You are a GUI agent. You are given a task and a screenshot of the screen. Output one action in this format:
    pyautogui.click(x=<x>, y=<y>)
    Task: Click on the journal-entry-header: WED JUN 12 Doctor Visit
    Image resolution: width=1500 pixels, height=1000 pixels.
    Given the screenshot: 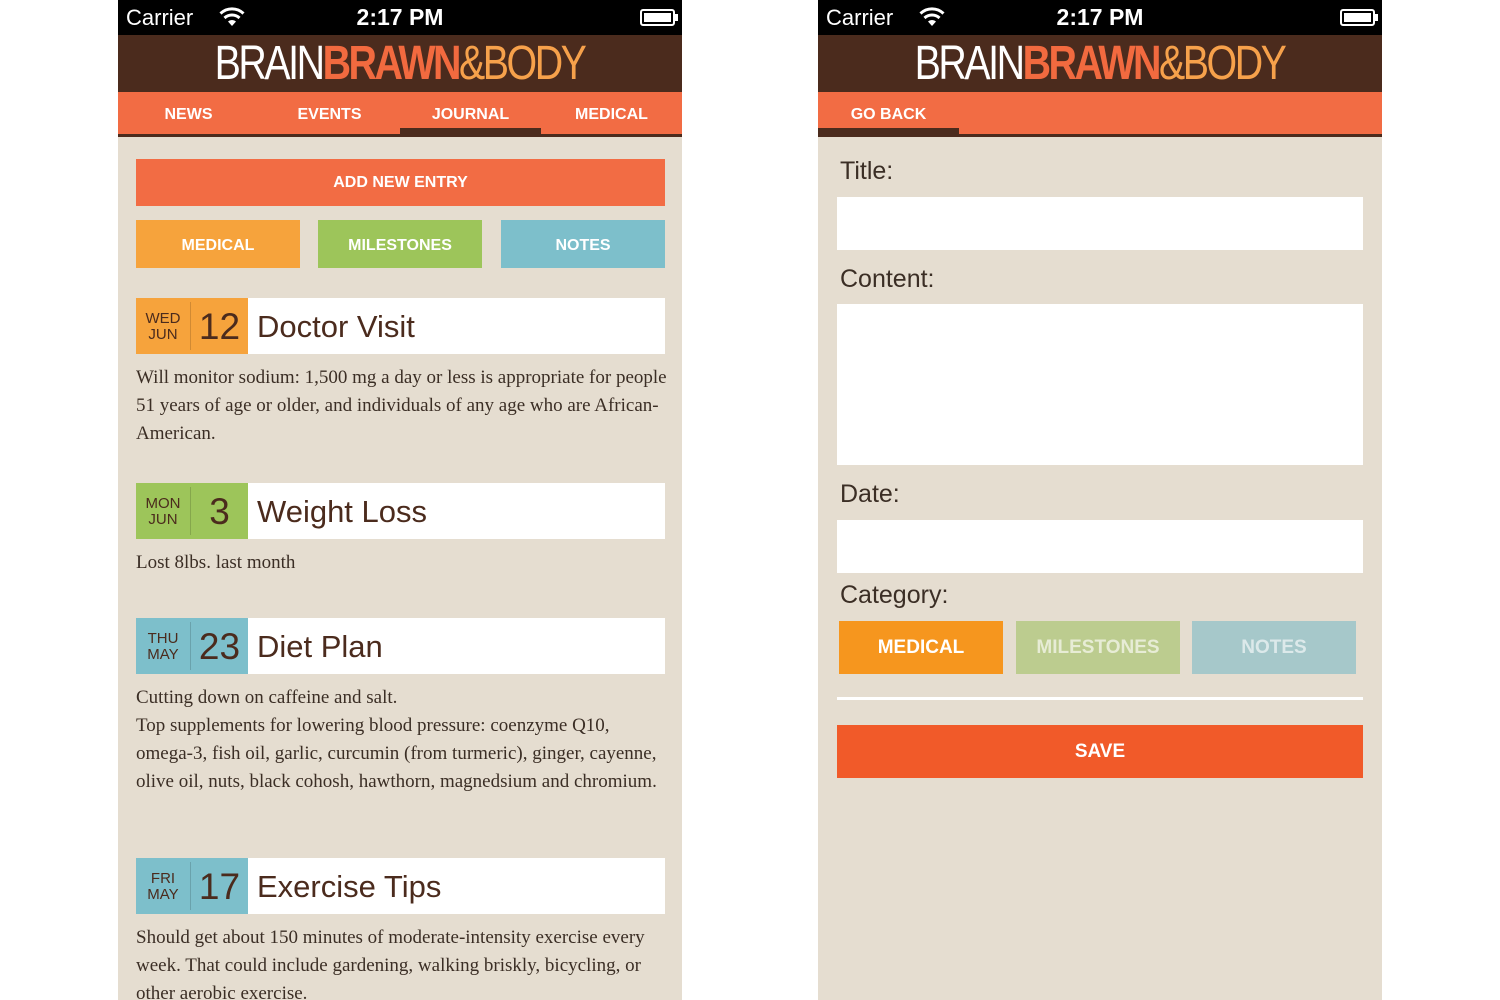 What is the action you would take?
    pyautogui.click(x=400, y=326)
    